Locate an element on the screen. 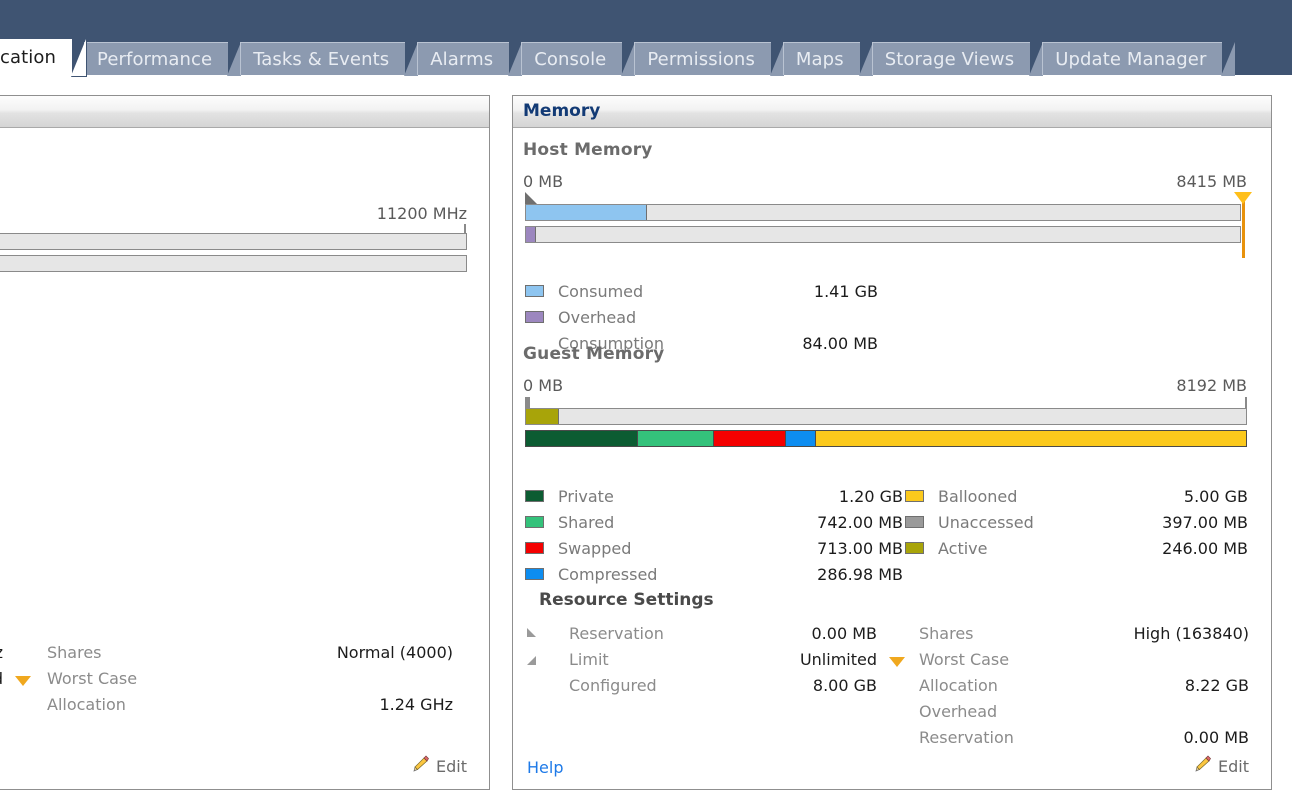  legend-row-consumed: Consumed 1.41 GB is located at coordinates (710, 291).